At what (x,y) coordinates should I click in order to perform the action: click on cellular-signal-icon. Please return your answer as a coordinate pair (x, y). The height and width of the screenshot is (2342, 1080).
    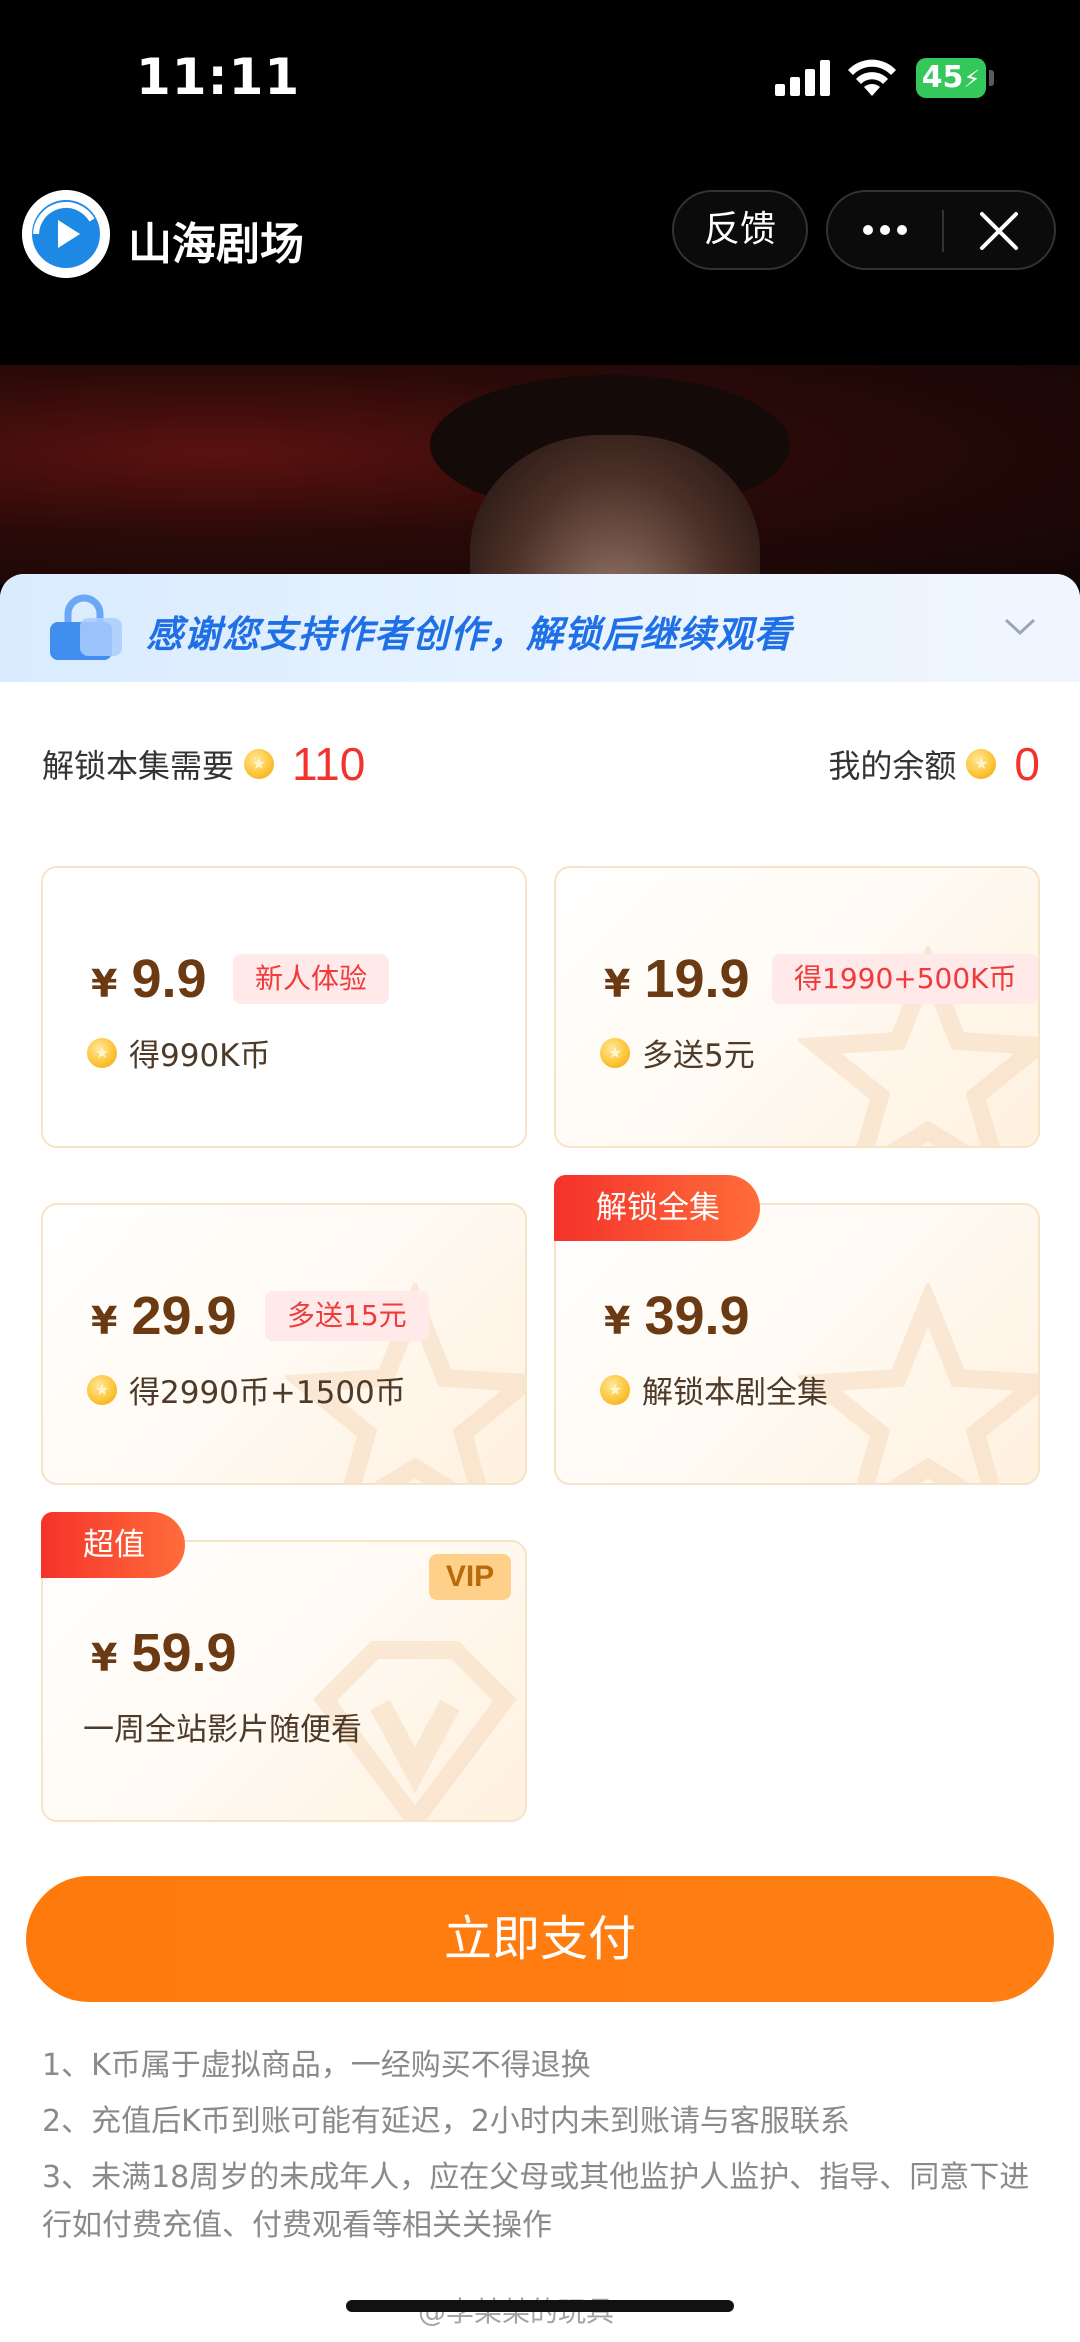
    Looking at the image, I should click on (803, 78).